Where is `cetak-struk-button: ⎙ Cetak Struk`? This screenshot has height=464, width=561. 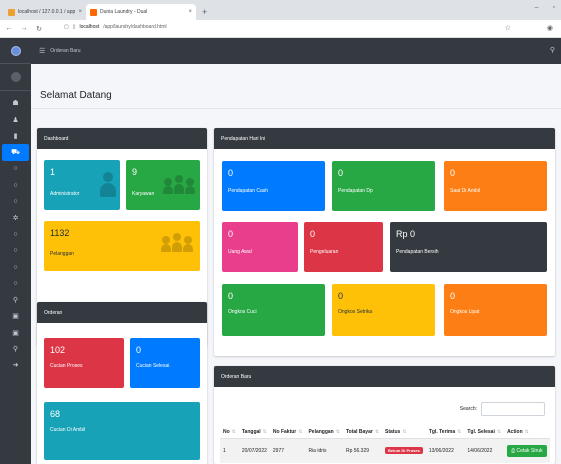 cetak-struk-button: ⎙ Cetak Struk is located at coordinates (527, 451).